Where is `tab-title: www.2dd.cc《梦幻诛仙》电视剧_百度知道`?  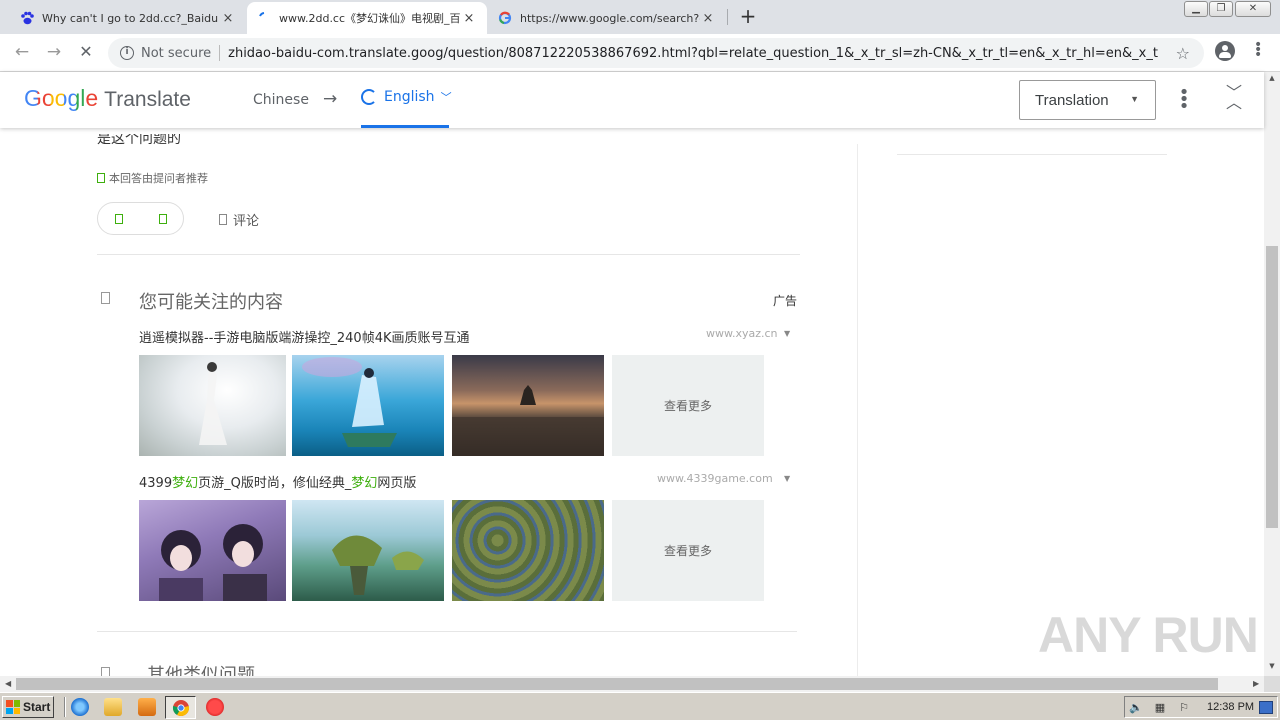 tab-title: www.2dd.cc《梦幻诛仙》电视剧_百度知道 is located at coordinates (370, 18).